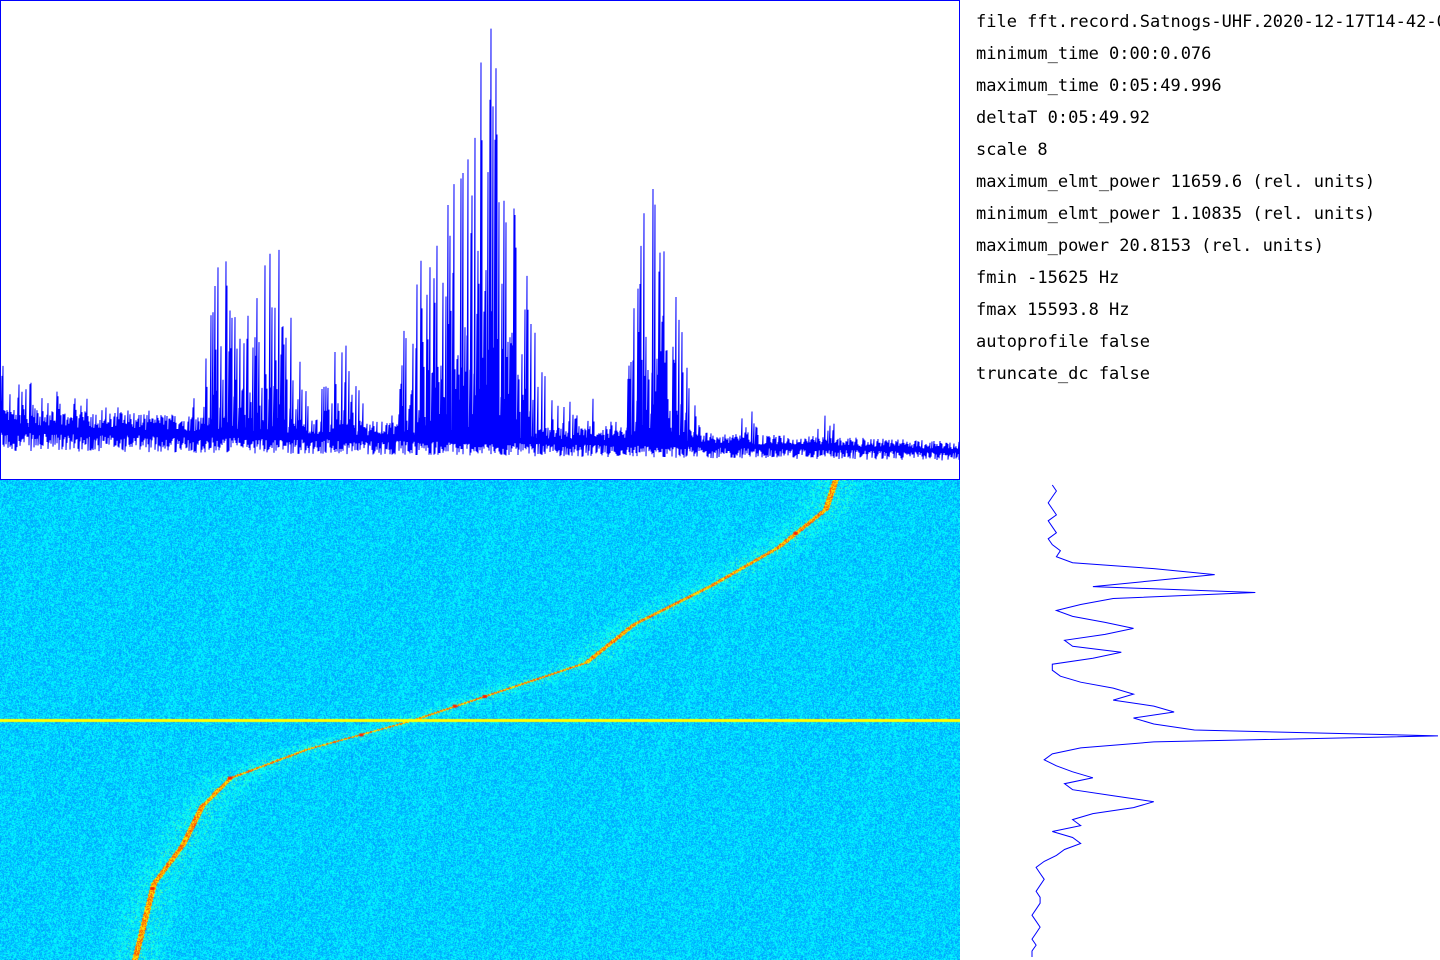 The height and width of the screenshot is (960, 1440). I want to click on info-delta-t: deltaT 0:05:49.92, so click(1063, 118).